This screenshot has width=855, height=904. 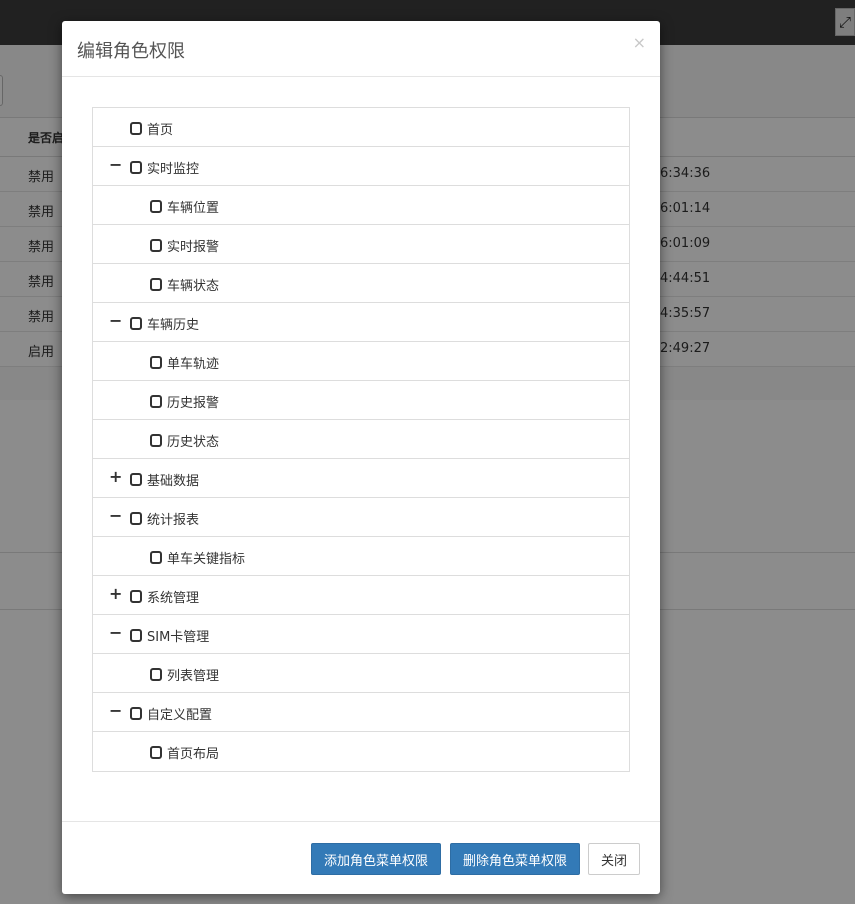 I want to click on tree-node-label: 首页, so click(x=160, y=130).